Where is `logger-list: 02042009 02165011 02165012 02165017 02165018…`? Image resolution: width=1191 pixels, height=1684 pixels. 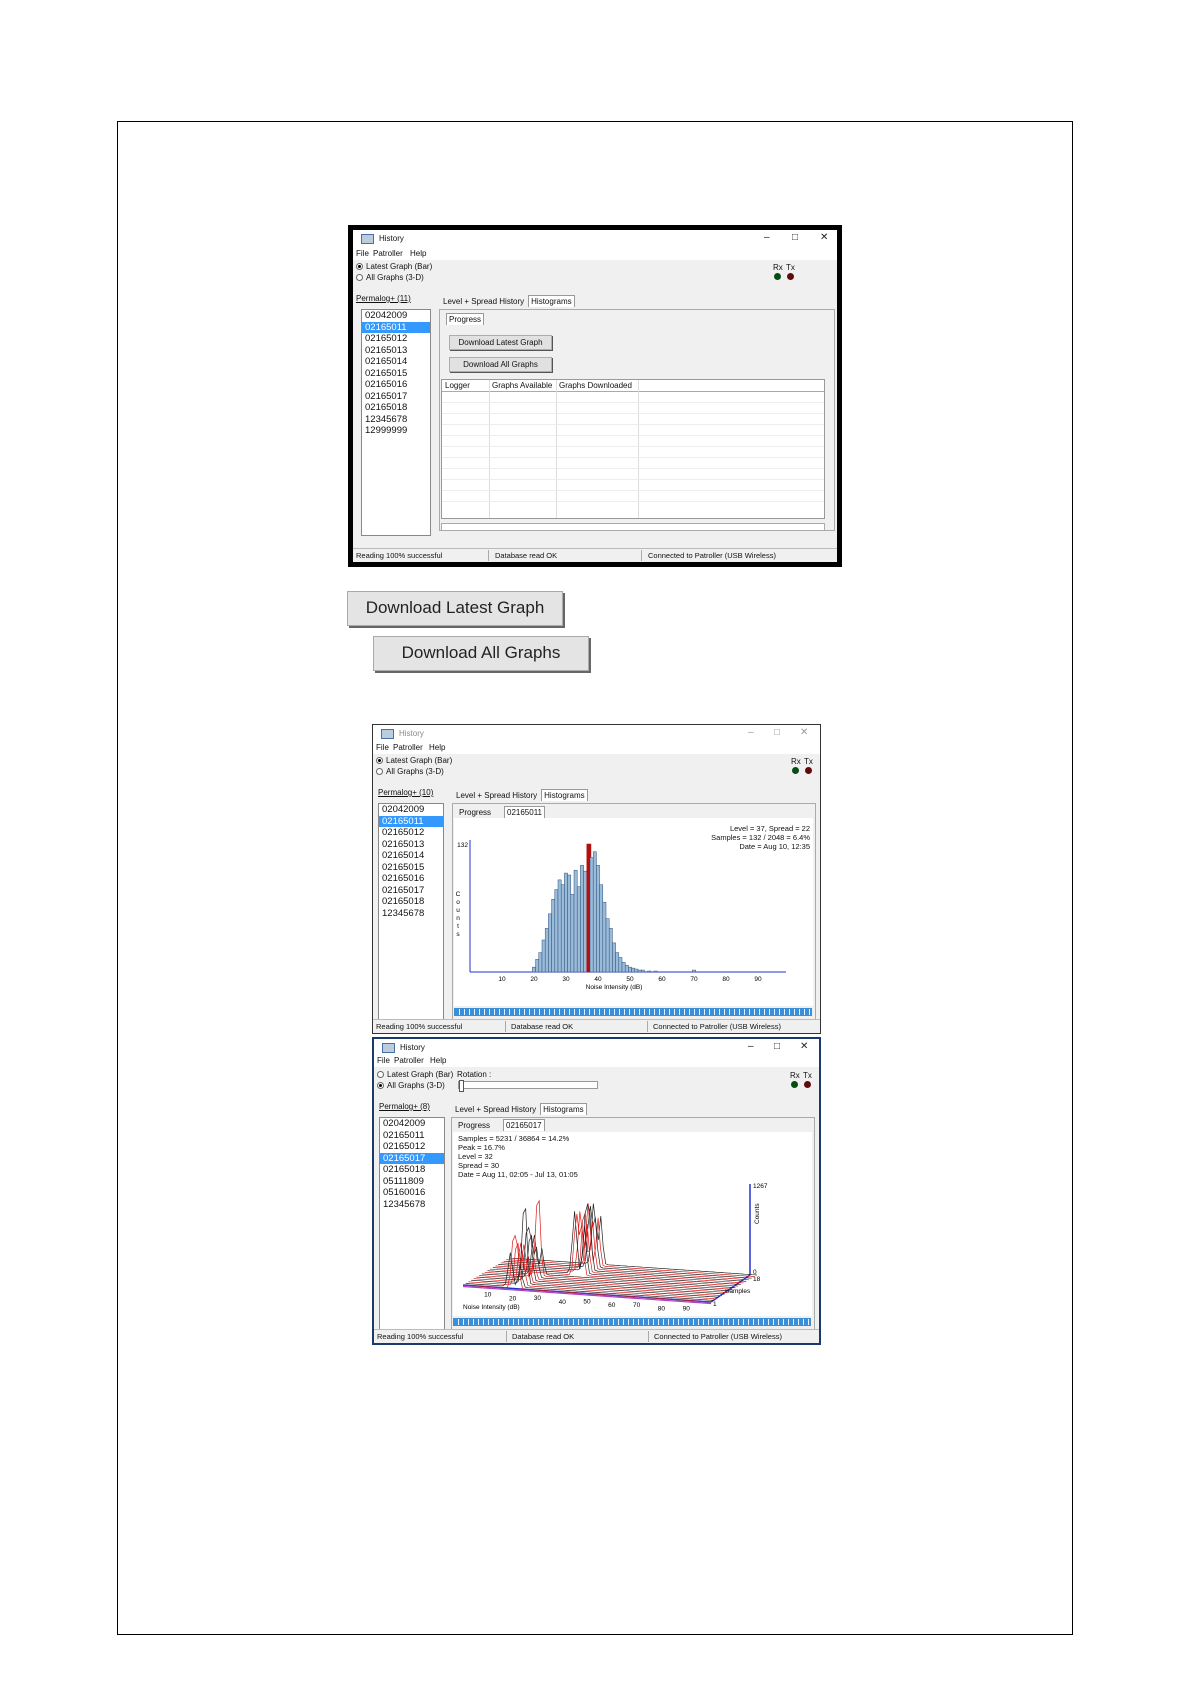 logger-list: 02042009 02165011 02165012 02165017 02165018… is located at coordinates (412, 1224).